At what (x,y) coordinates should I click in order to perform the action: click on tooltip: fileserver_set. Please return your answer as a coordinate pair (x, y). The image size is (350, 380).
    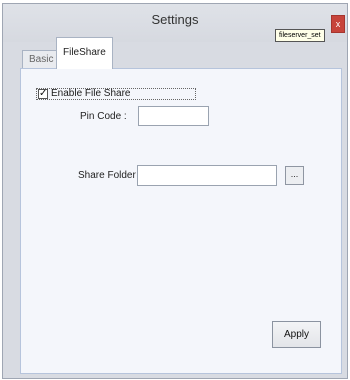
    Looking at the image, I should click on (300, 35).